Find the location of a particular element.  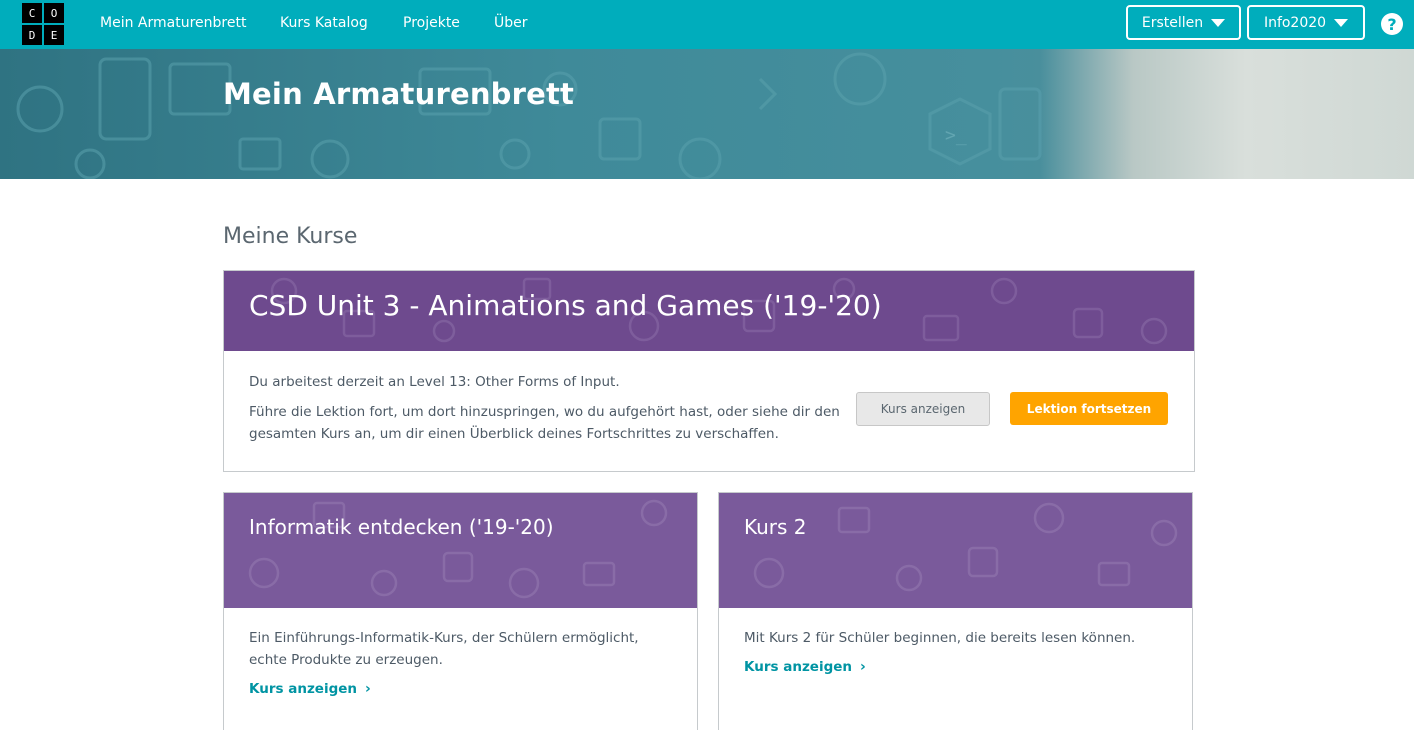

continue-lesson-button: Lektion fortsetzen is located at coordinates (1089, 408).